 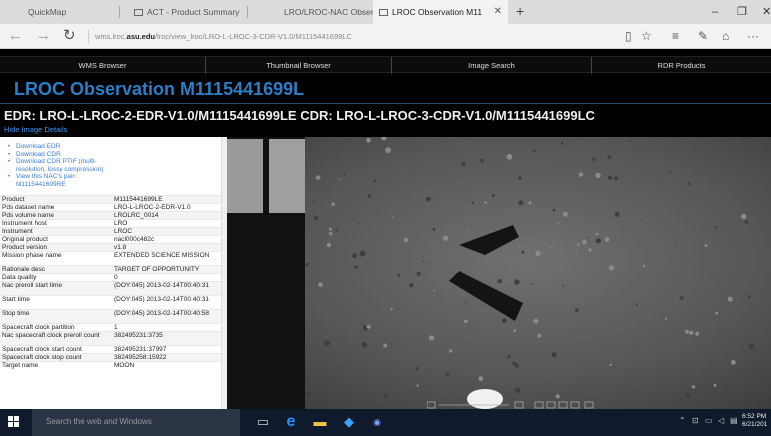 I want to click on link-text: Download CDR, so click(x=38, y=154).